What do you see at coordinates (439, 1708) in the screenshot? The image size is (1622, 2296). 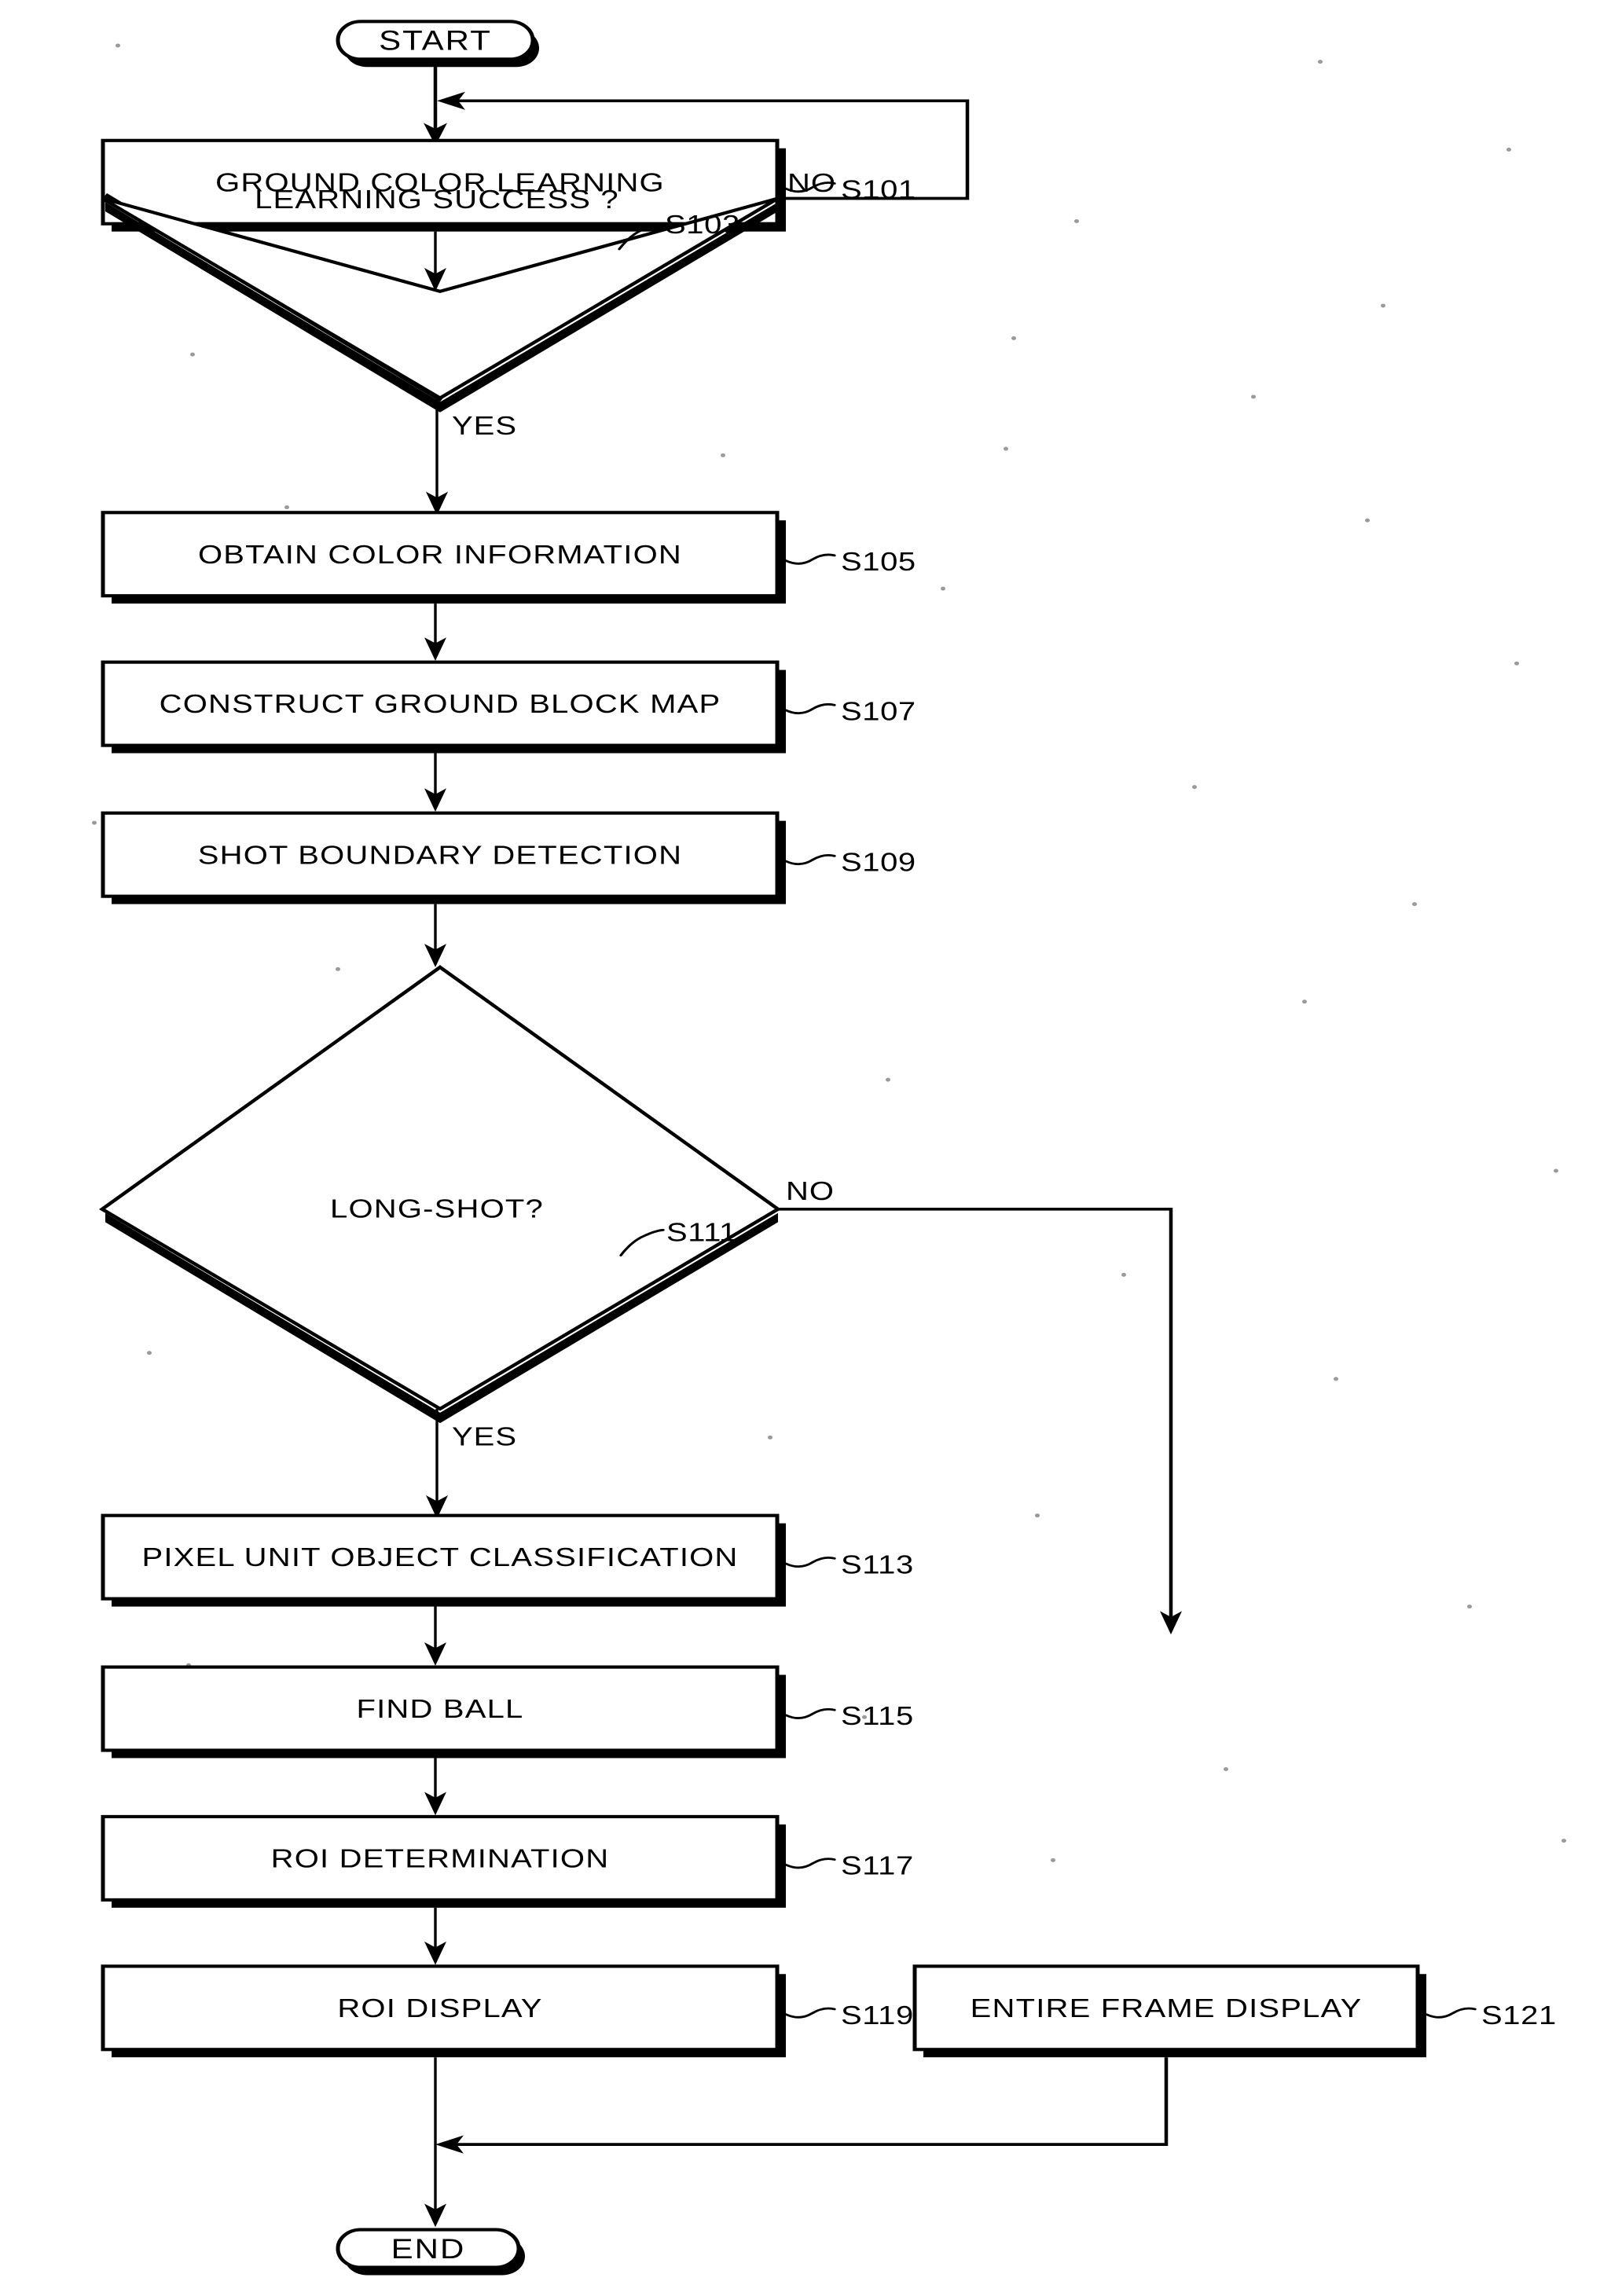 I see `process-s115-label: FIND BALL` at bounding box center [439, 1708].